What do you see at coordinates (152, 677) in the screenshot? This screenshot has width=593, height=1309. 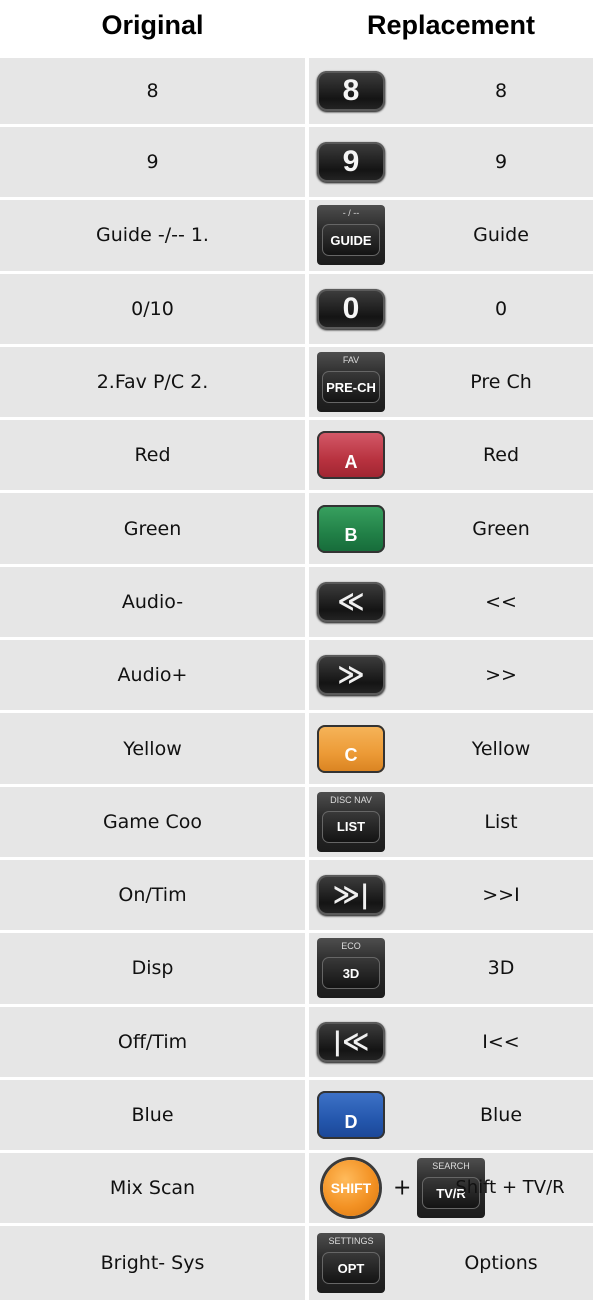 I see `original-cell: Audio+` at bounding box center [152, 677].